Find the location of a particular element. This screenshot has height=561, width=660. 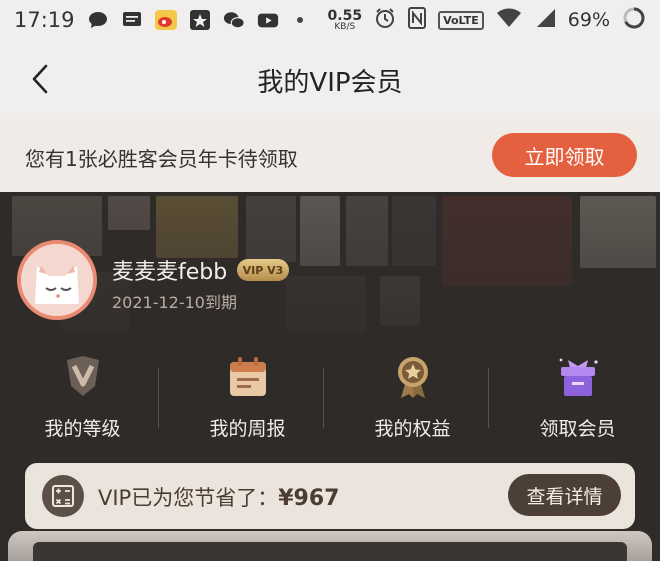

savings-amount: ¥967 is located at coordinates (309, 498).